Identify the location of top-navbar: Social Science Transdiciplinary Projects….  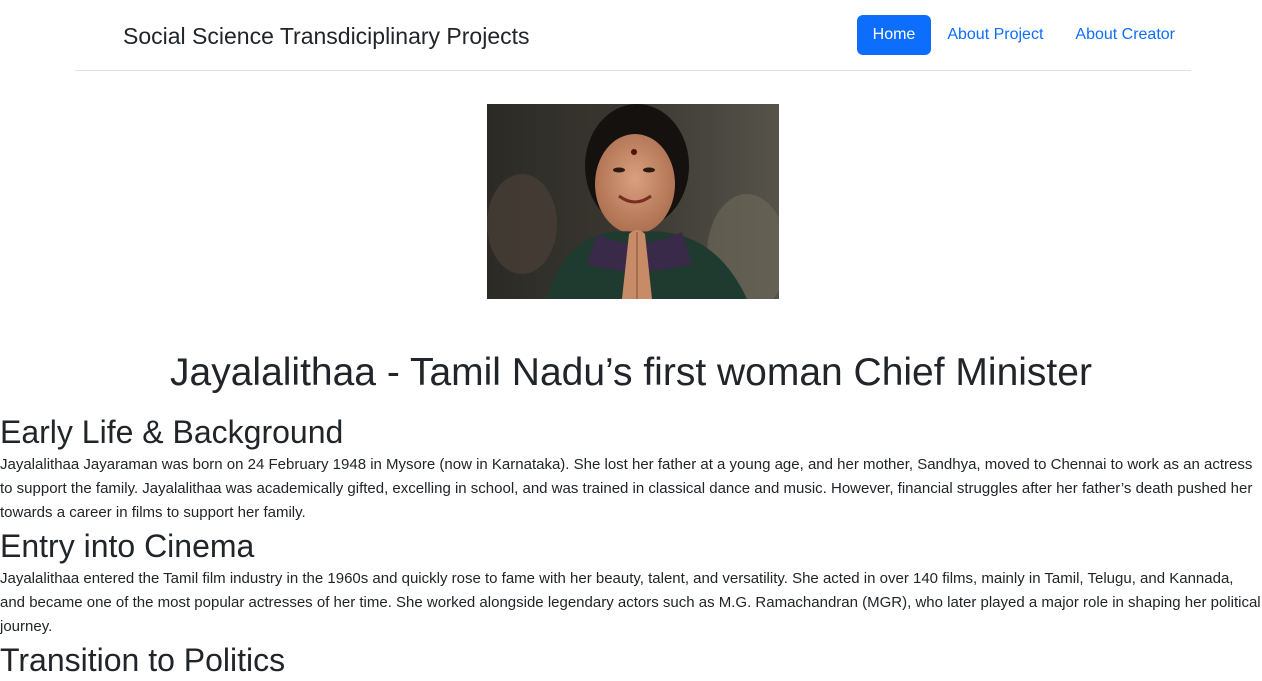
(633, 35).